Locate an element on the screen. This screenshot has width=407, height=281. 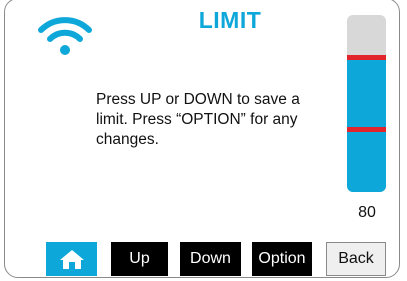
lower-limit-marker is located at coordinates (366, 129).